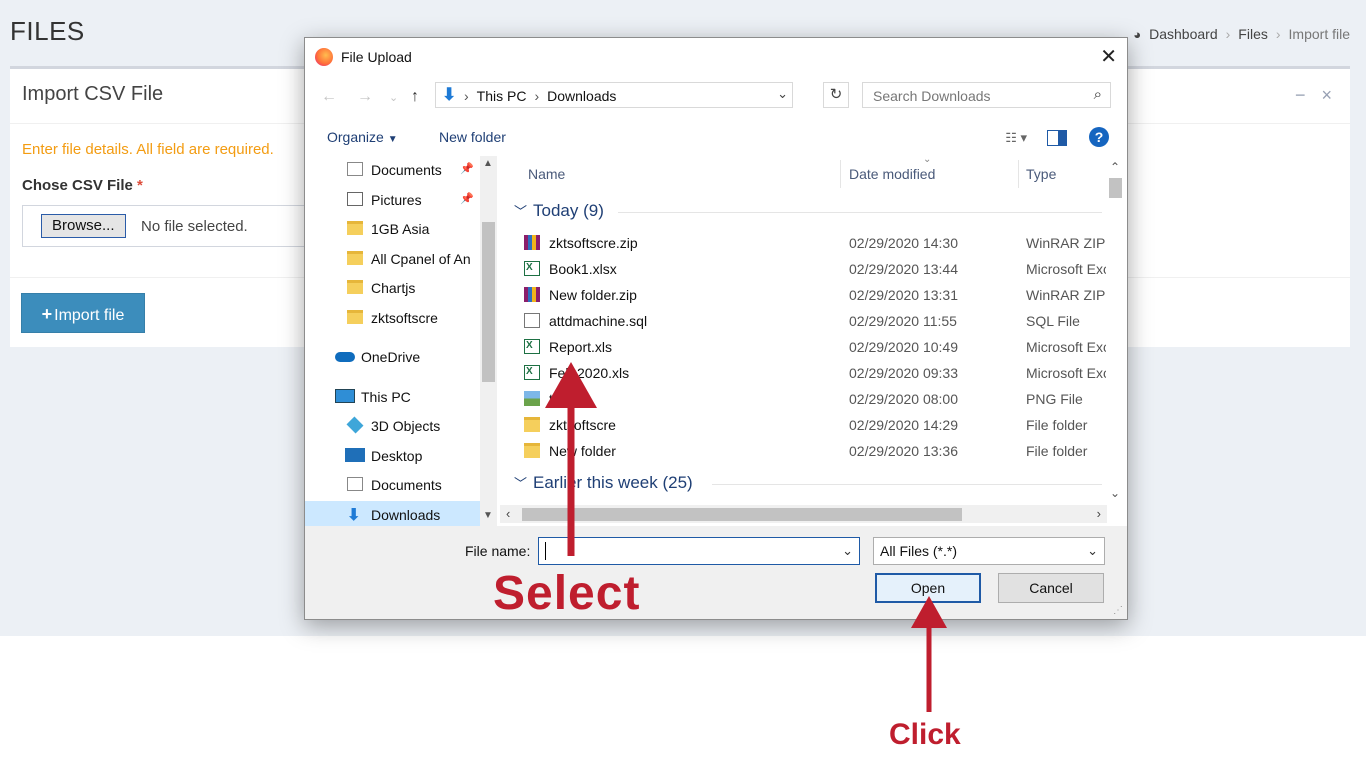 The image size is (1366, 768). Describe the element at coordinates (508, 513) in the screenshot. I see `scroll-left-icon: ‹` at that location.